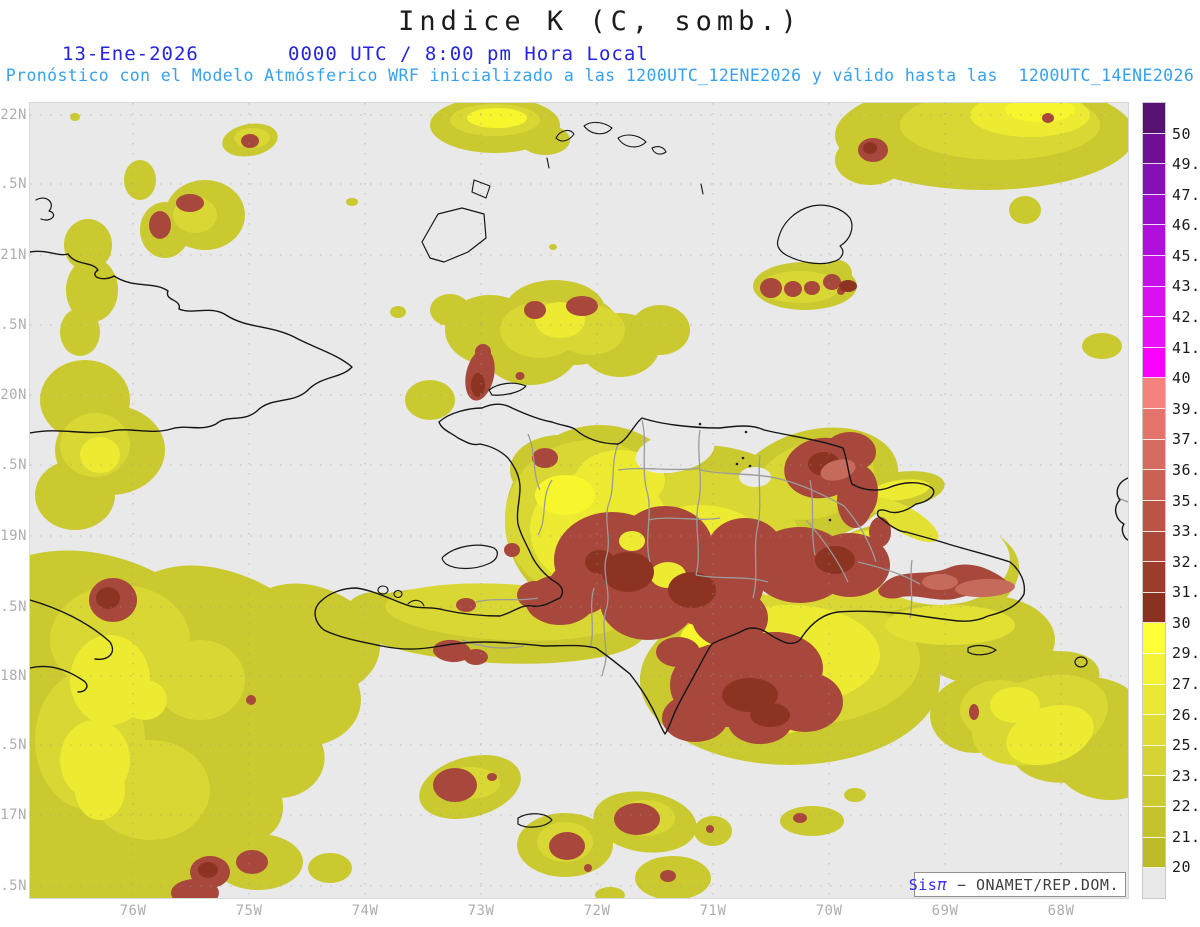 The height and width of the screenshot is (927, 1200). I want to click on lat-tick-label: 9.5N, so click(13, 465).